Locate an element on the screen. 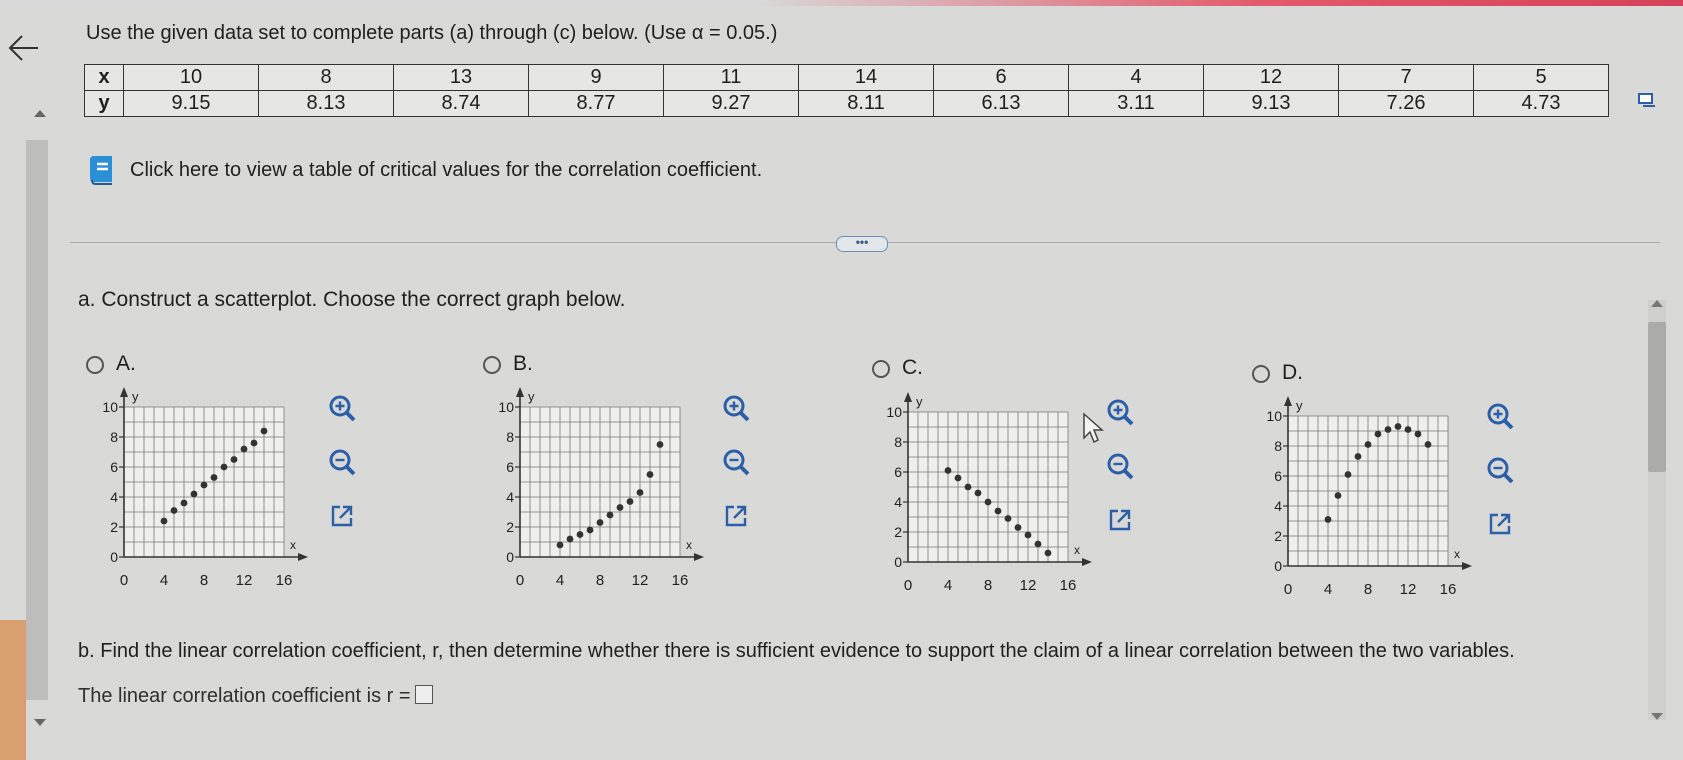 The height and width of the screenshot is (760, 1683). scatterplot-b: x y 0 4 8 12 16 0 2 4 6 8 10 is located at coordinates (601, 488).